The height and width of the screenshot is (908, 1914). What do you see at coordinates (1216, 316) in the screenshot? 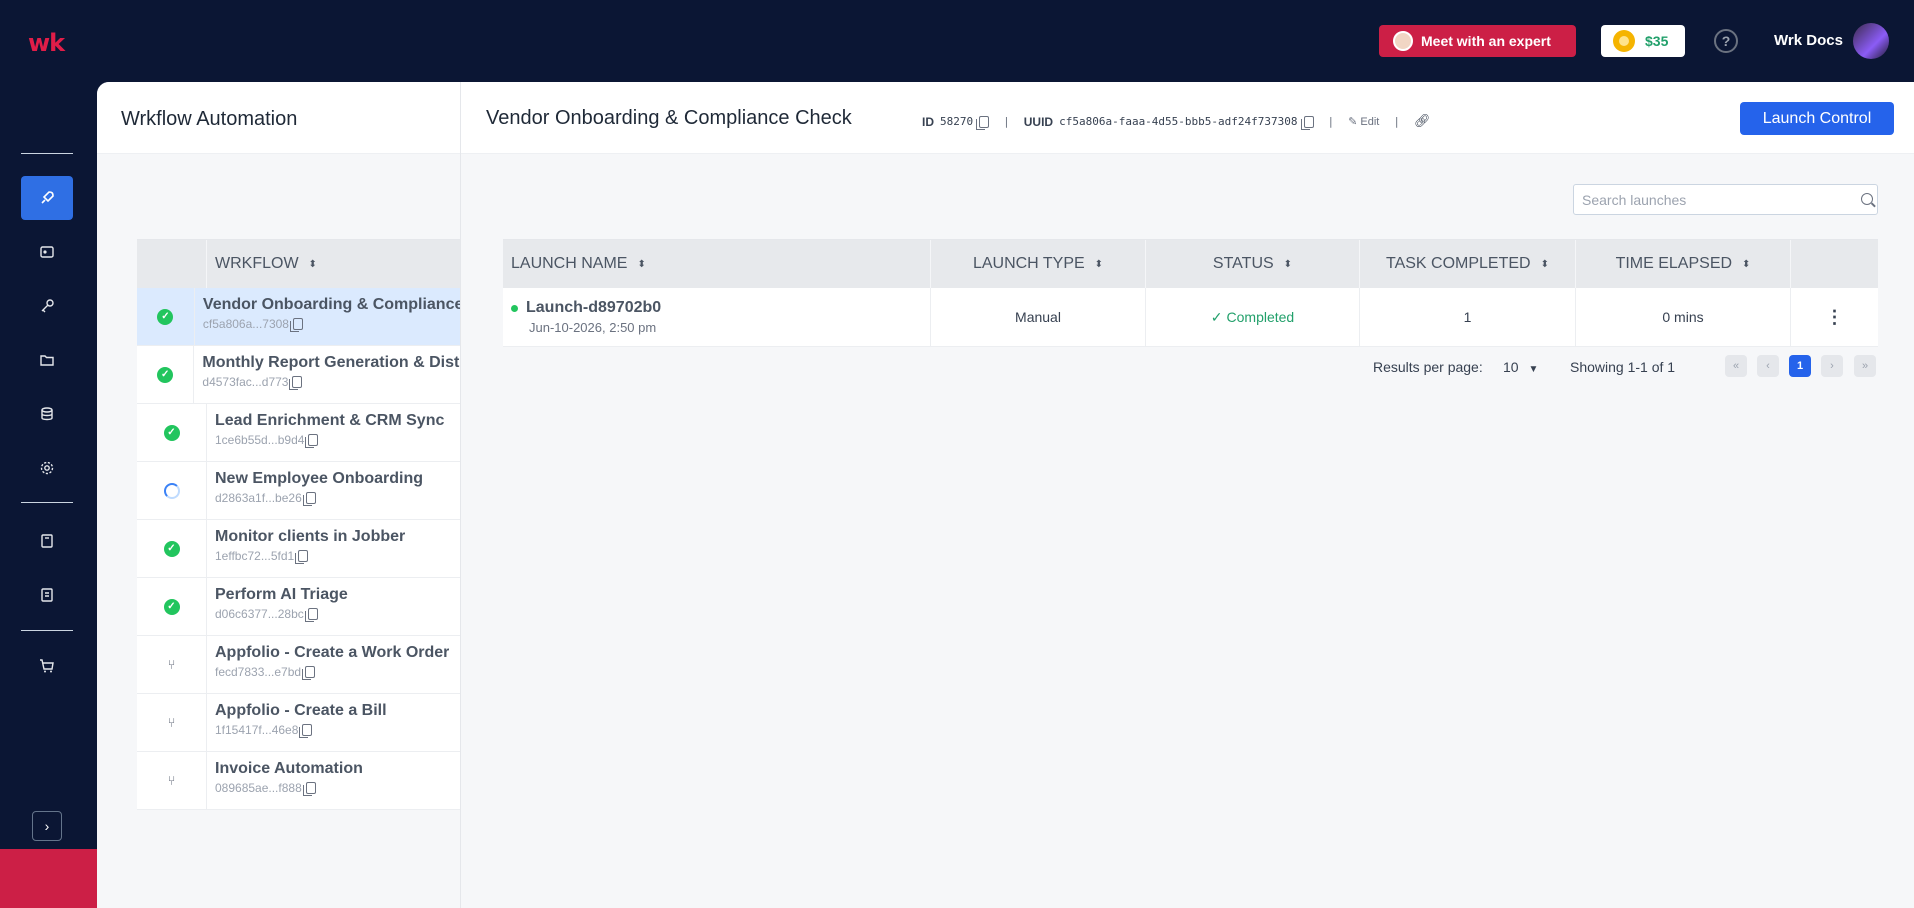
I see `check-icon: ✓` at bounding box center [1216, 316].